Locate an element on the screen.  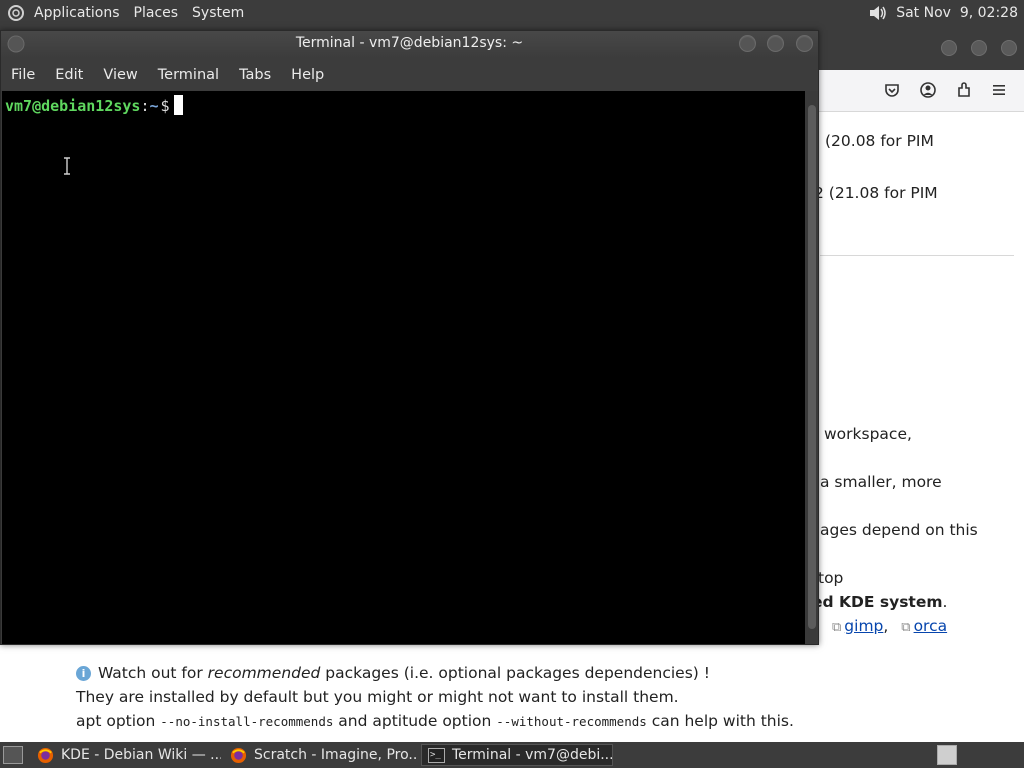
terminal-scrollbar is located at coordinates (812, 367).